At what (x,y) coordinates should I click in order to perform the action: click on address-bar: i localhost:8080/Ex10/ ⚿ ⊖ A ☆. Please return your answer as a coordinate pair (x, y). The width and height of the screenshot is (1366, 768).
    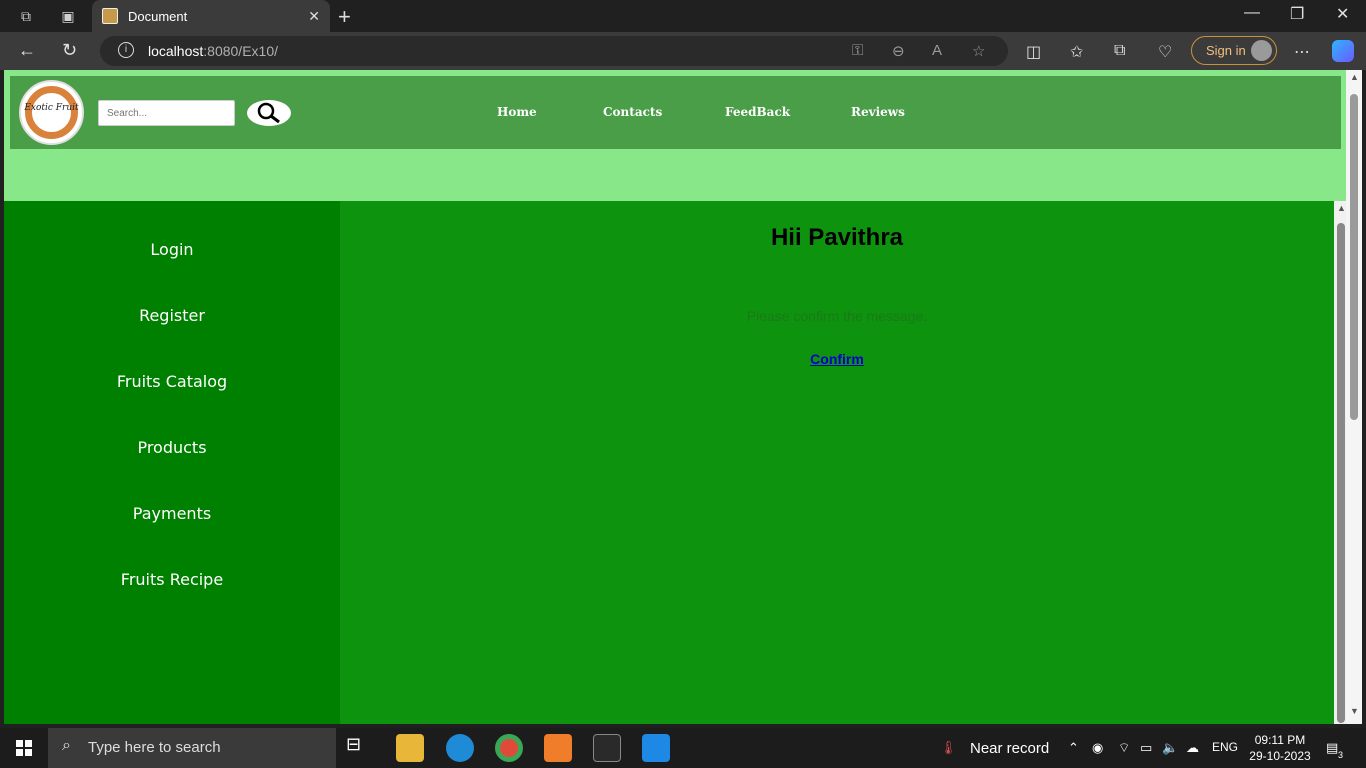
    Looking at the image, I should click on (554, 51).